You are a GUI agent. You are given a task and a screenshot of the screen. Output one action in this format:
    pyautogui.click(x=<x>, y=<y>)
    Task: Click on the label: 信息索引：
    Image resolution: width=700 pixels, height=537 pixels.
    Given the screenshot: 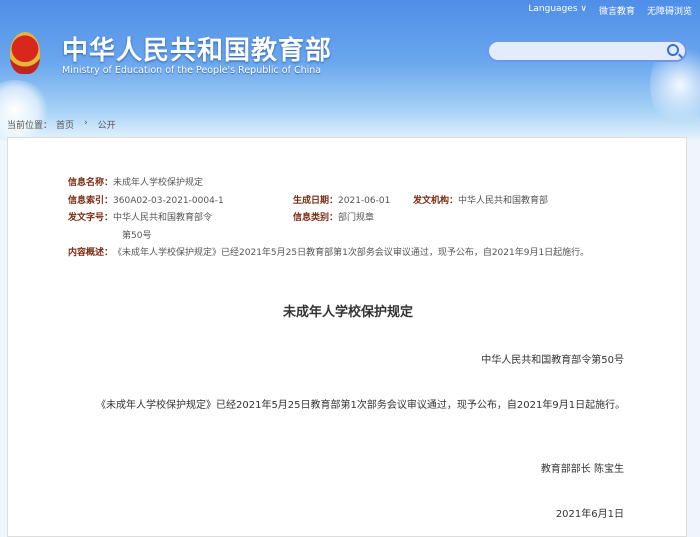 What is the action you would take?
    pyautogui.click(x=91, y=200)
    